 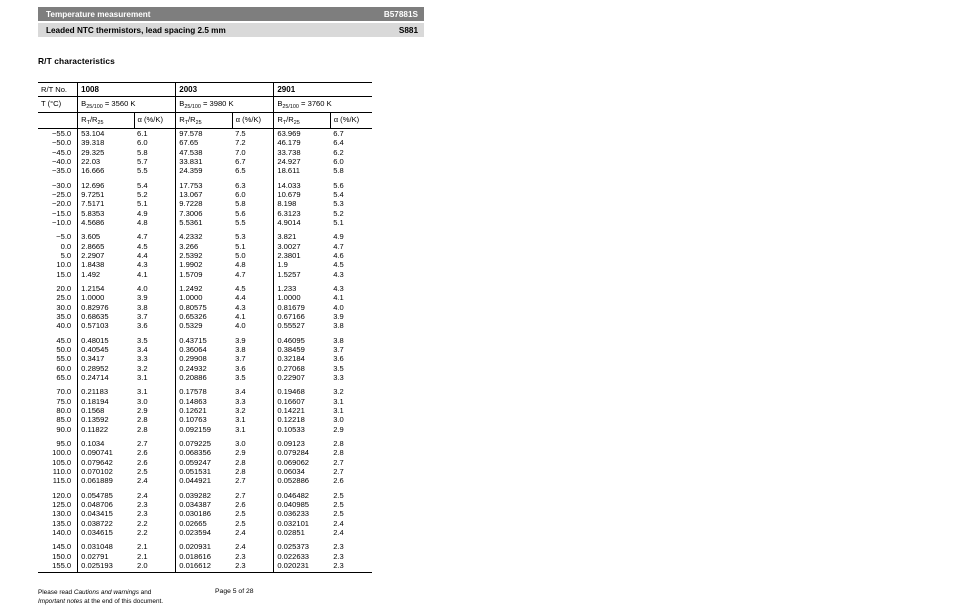 I want to click on table-row: −35.0 16.666 5.5 24.359 6.5 18.611 5.8, so click(x=205, y=171).